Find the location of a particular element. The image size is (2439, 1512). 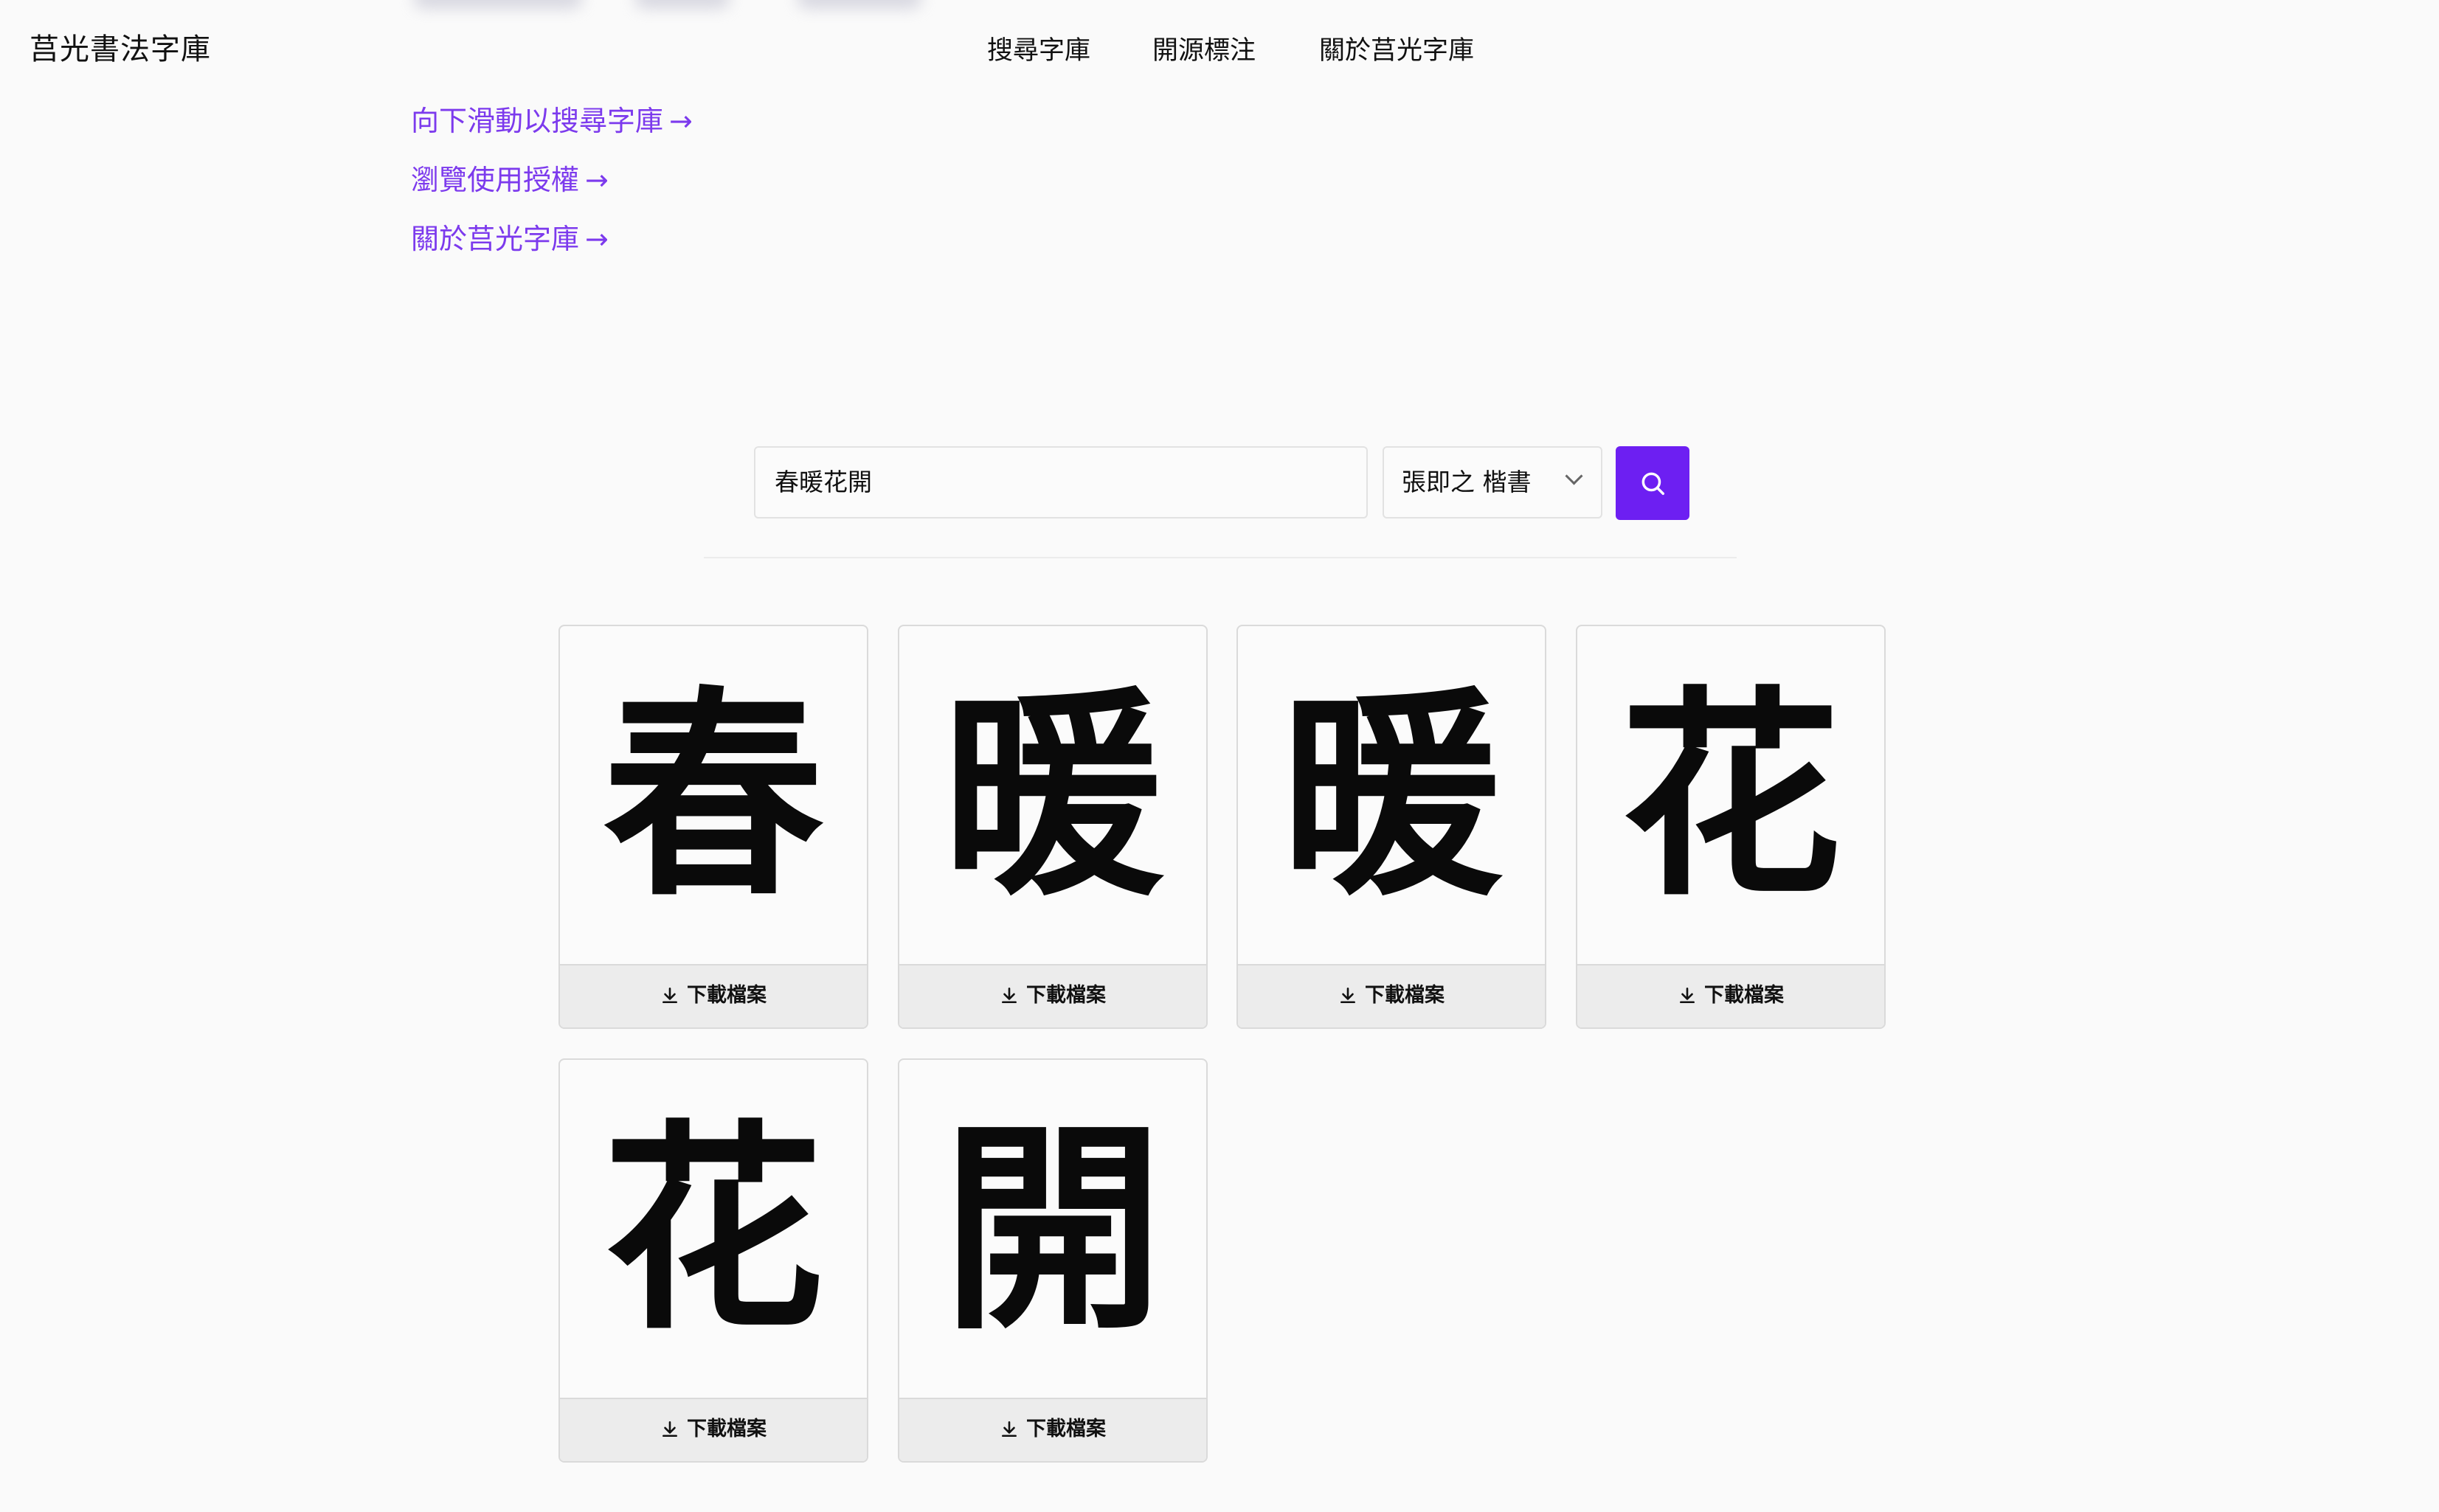

result-card: 開 下載檔案 is located at coordinates (1053, 1260).